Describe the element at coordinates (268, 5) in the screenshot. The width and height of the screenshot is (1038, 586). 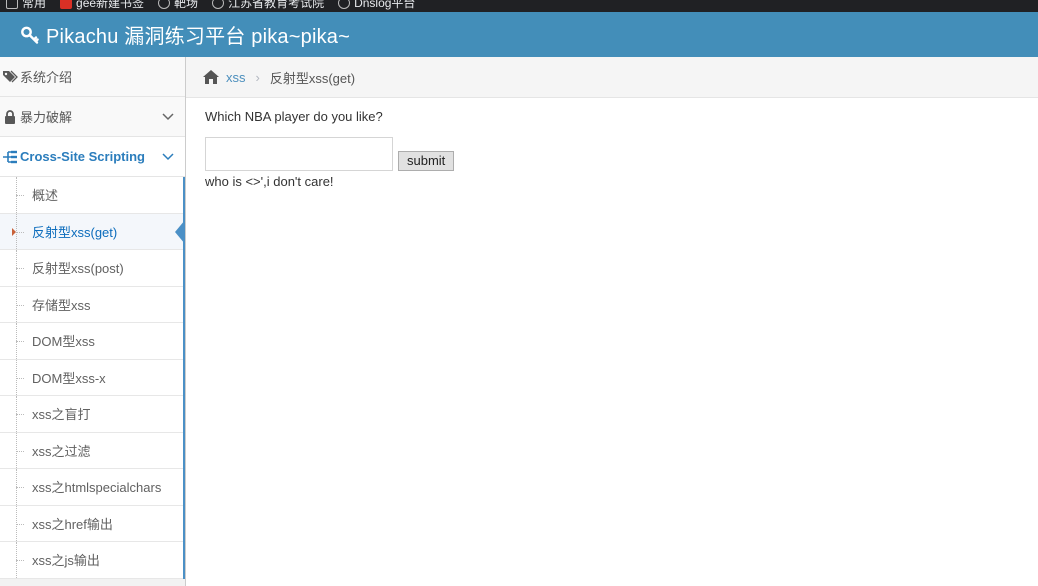
I see `bookmark-item: 江苏省教育考试院` at that location.